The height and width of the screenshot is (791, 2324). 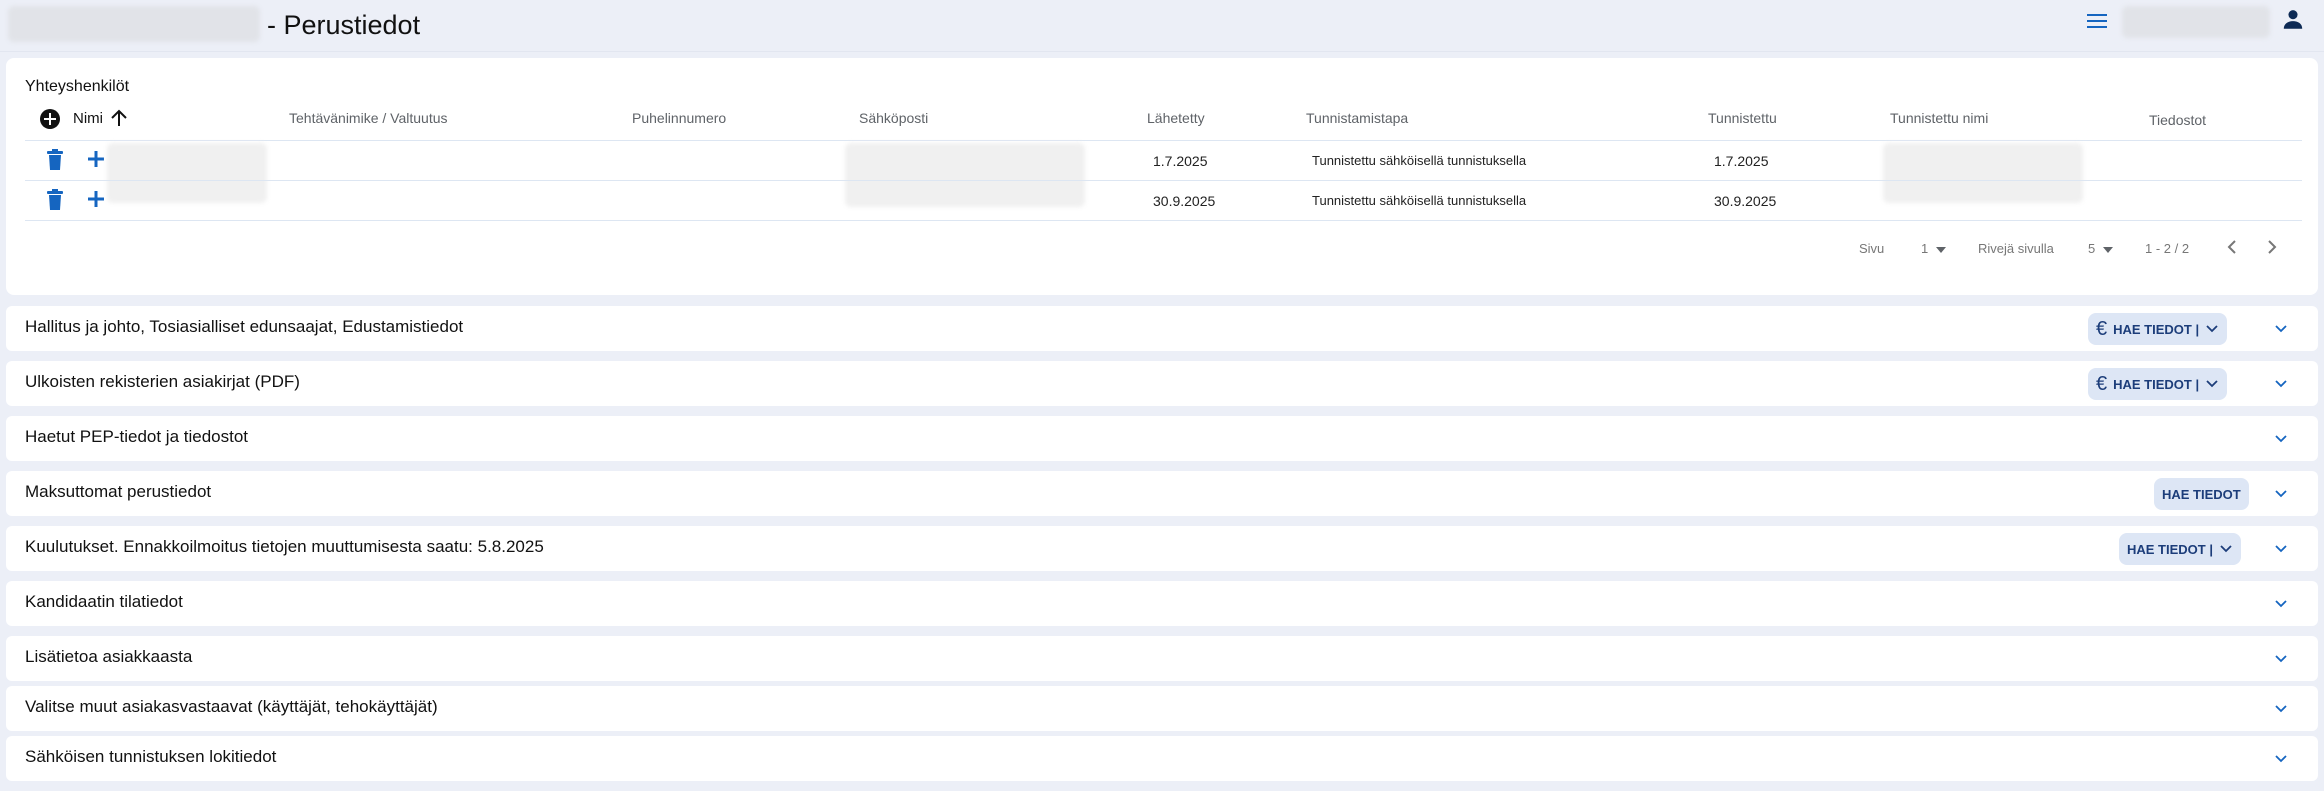 What do you see at coordinates (2097, 21) in the screenshot?
I see `hamburger-menu-icon` at bounding box center [2097, 21].